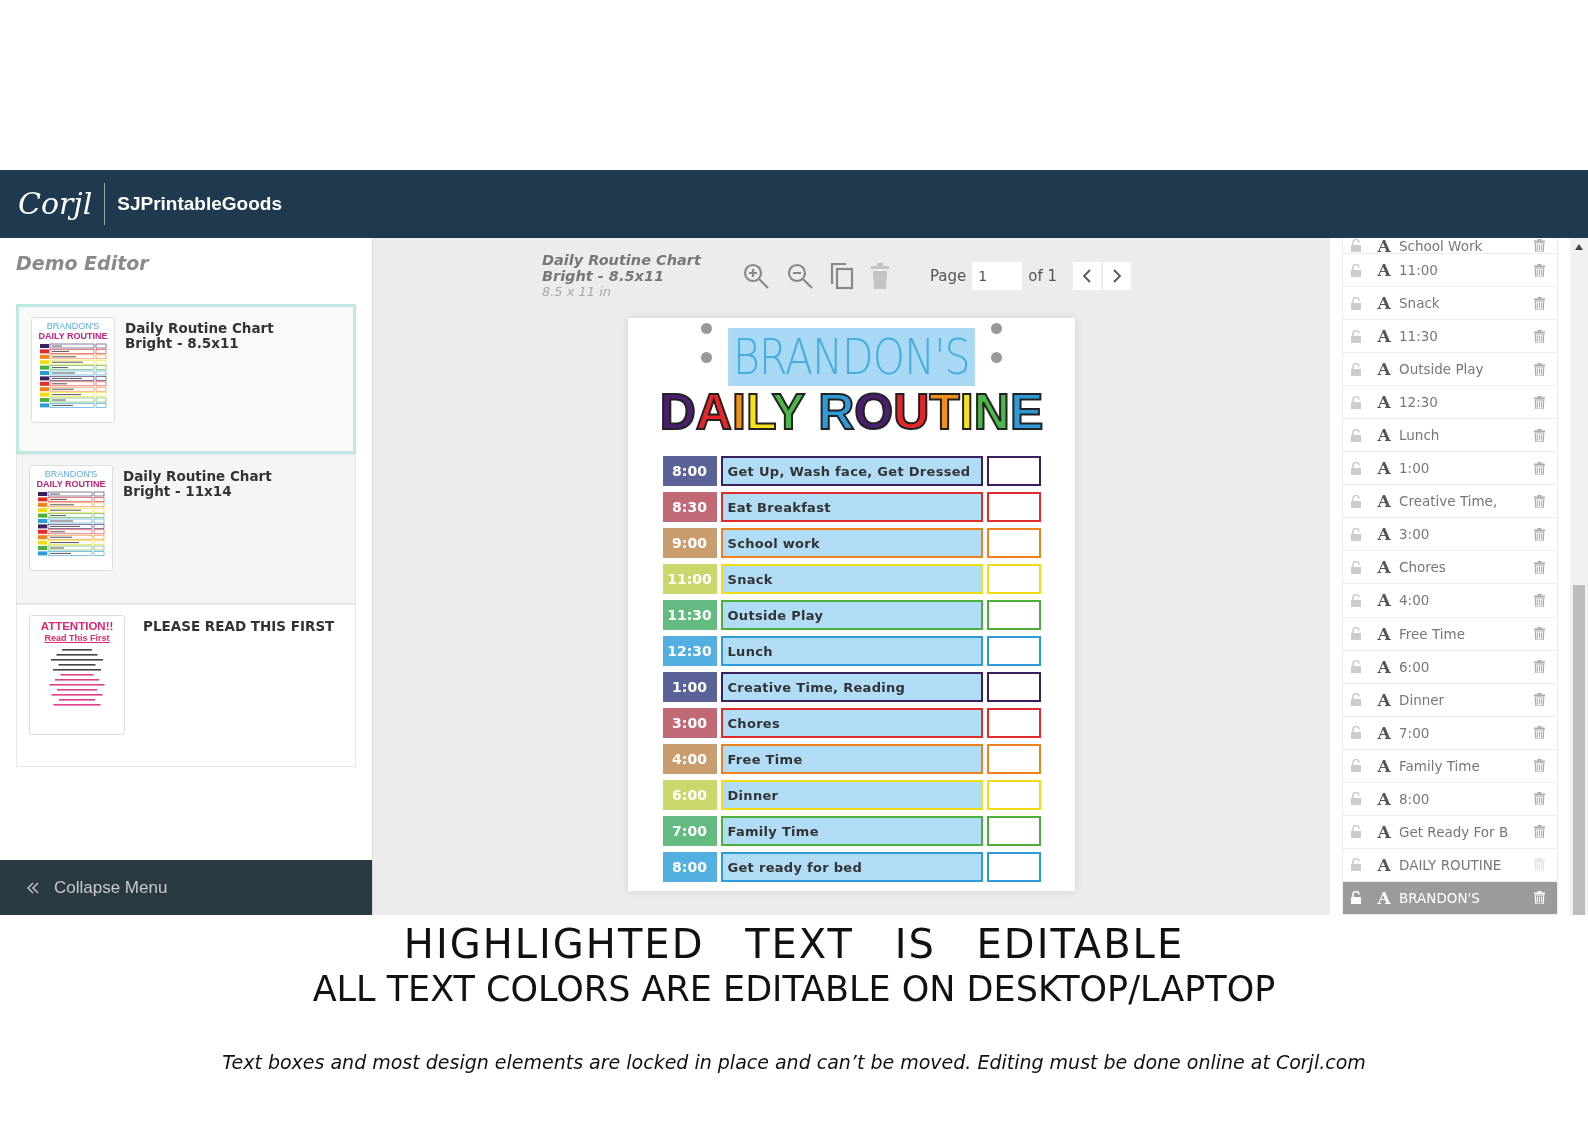 Image resolution: width=1588 pixels, height=1134 pixels. Describe the element at coordinates (1450, 370) in the screenshot. I see `layer-row: A Outside Play` at that location.